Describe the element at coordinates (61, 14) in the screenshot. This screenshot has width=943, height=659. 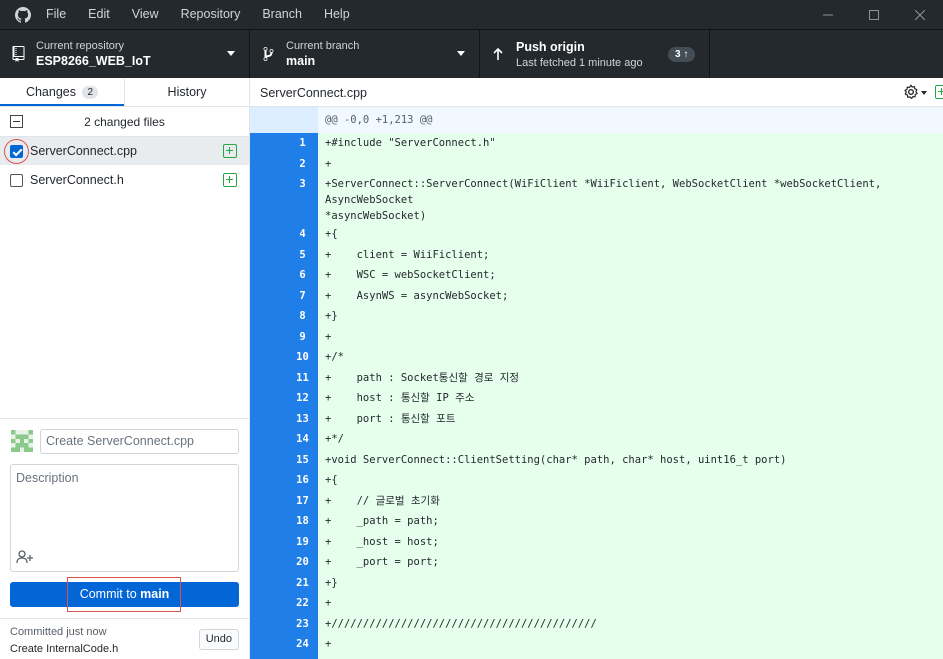
I see `menu-file: File` at that location.